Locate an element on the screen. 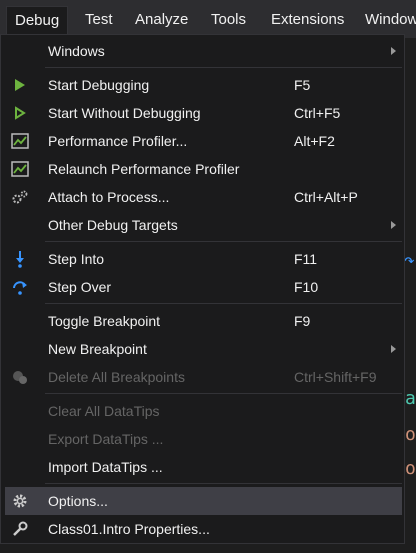  menu-item-step-over: Step Over F10 is located at coordinates (203, 287).